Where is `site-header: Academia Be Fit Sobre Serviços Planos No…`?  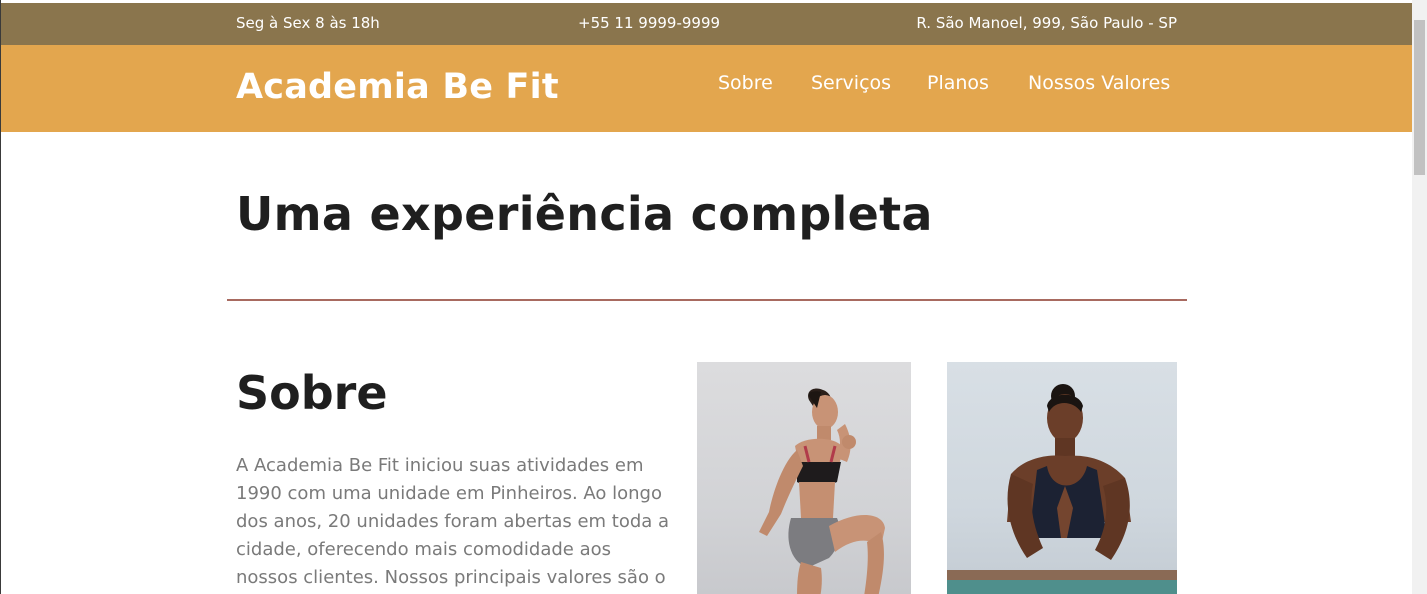 site-header: Academia Be Fit Sobre Serviços Planos No… is located at coordinates (706, 88).